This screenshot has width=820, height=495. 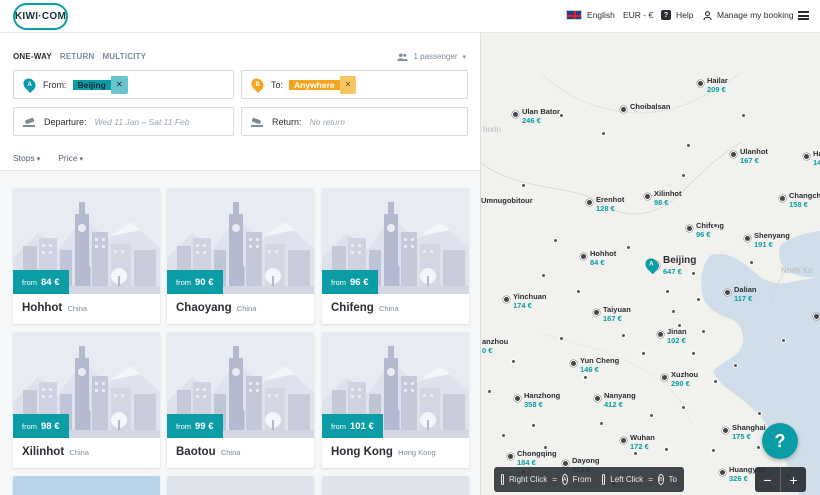 What do you see at coordinates (586, 460) in the screenshot?
I see `marker-city: Dayong` at bounding box center [586, 460].